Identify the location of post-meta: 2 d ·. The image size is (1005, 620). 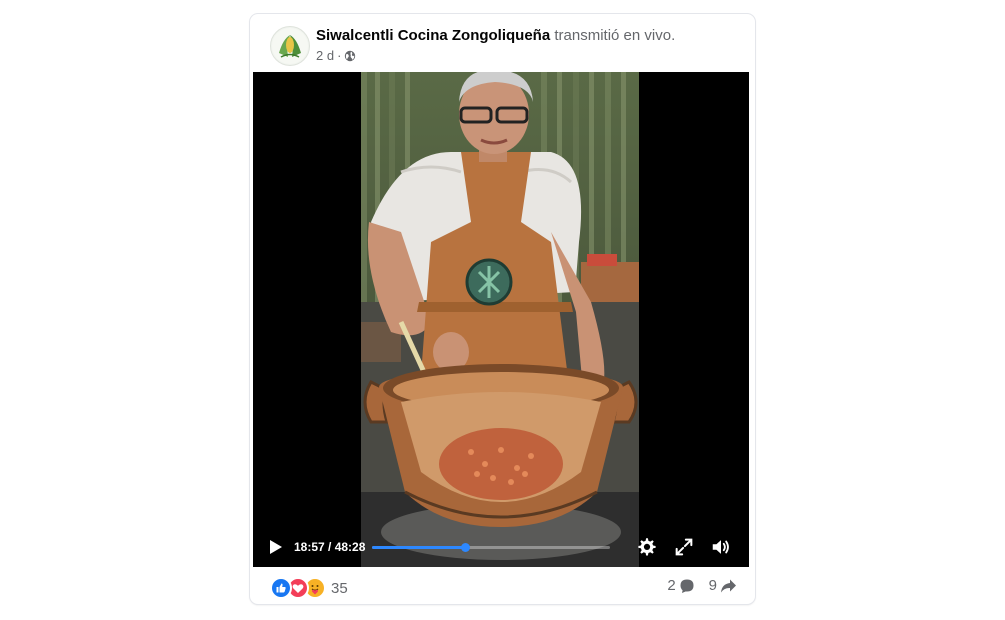
(336, 55).